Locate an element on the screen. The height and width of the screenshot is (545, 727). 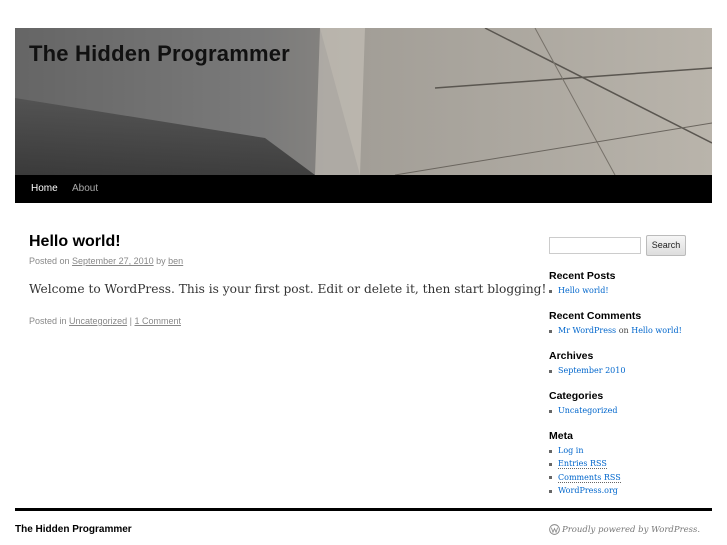
category-link: Uncategorized is located at coordinates (98, 321).